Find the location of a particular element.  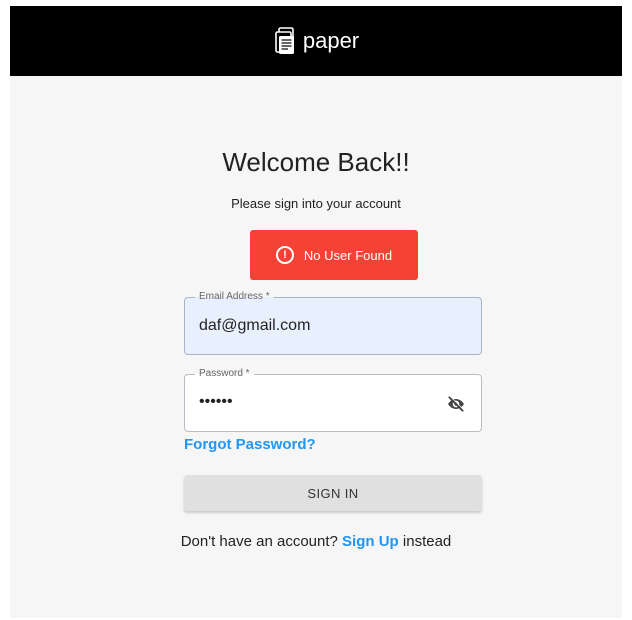

email-field: Email Address * is located at coordinates (333, 323).